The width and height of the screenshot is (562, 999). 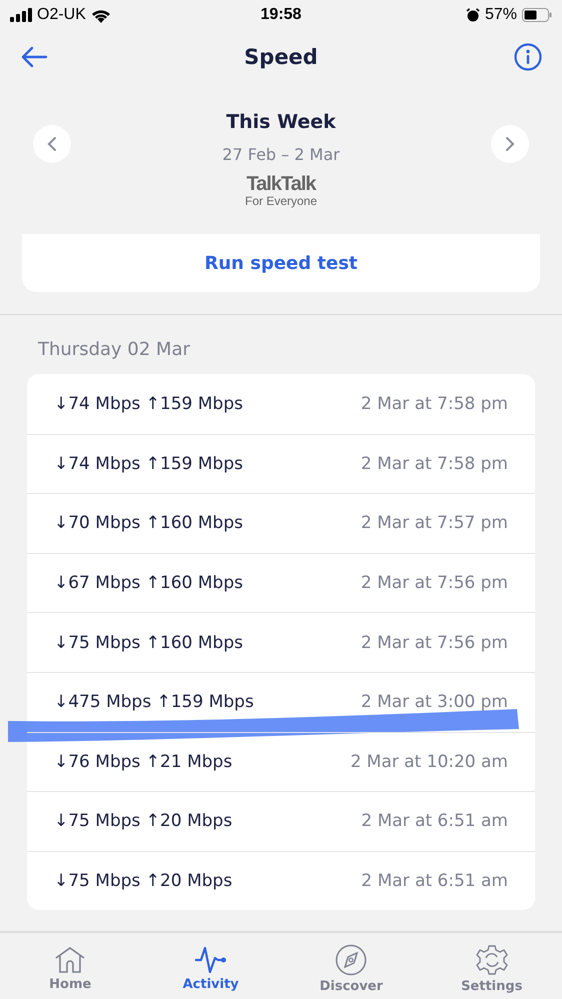 I want to click on brand-tagline: For Everyone, so click(x=281, y=201).